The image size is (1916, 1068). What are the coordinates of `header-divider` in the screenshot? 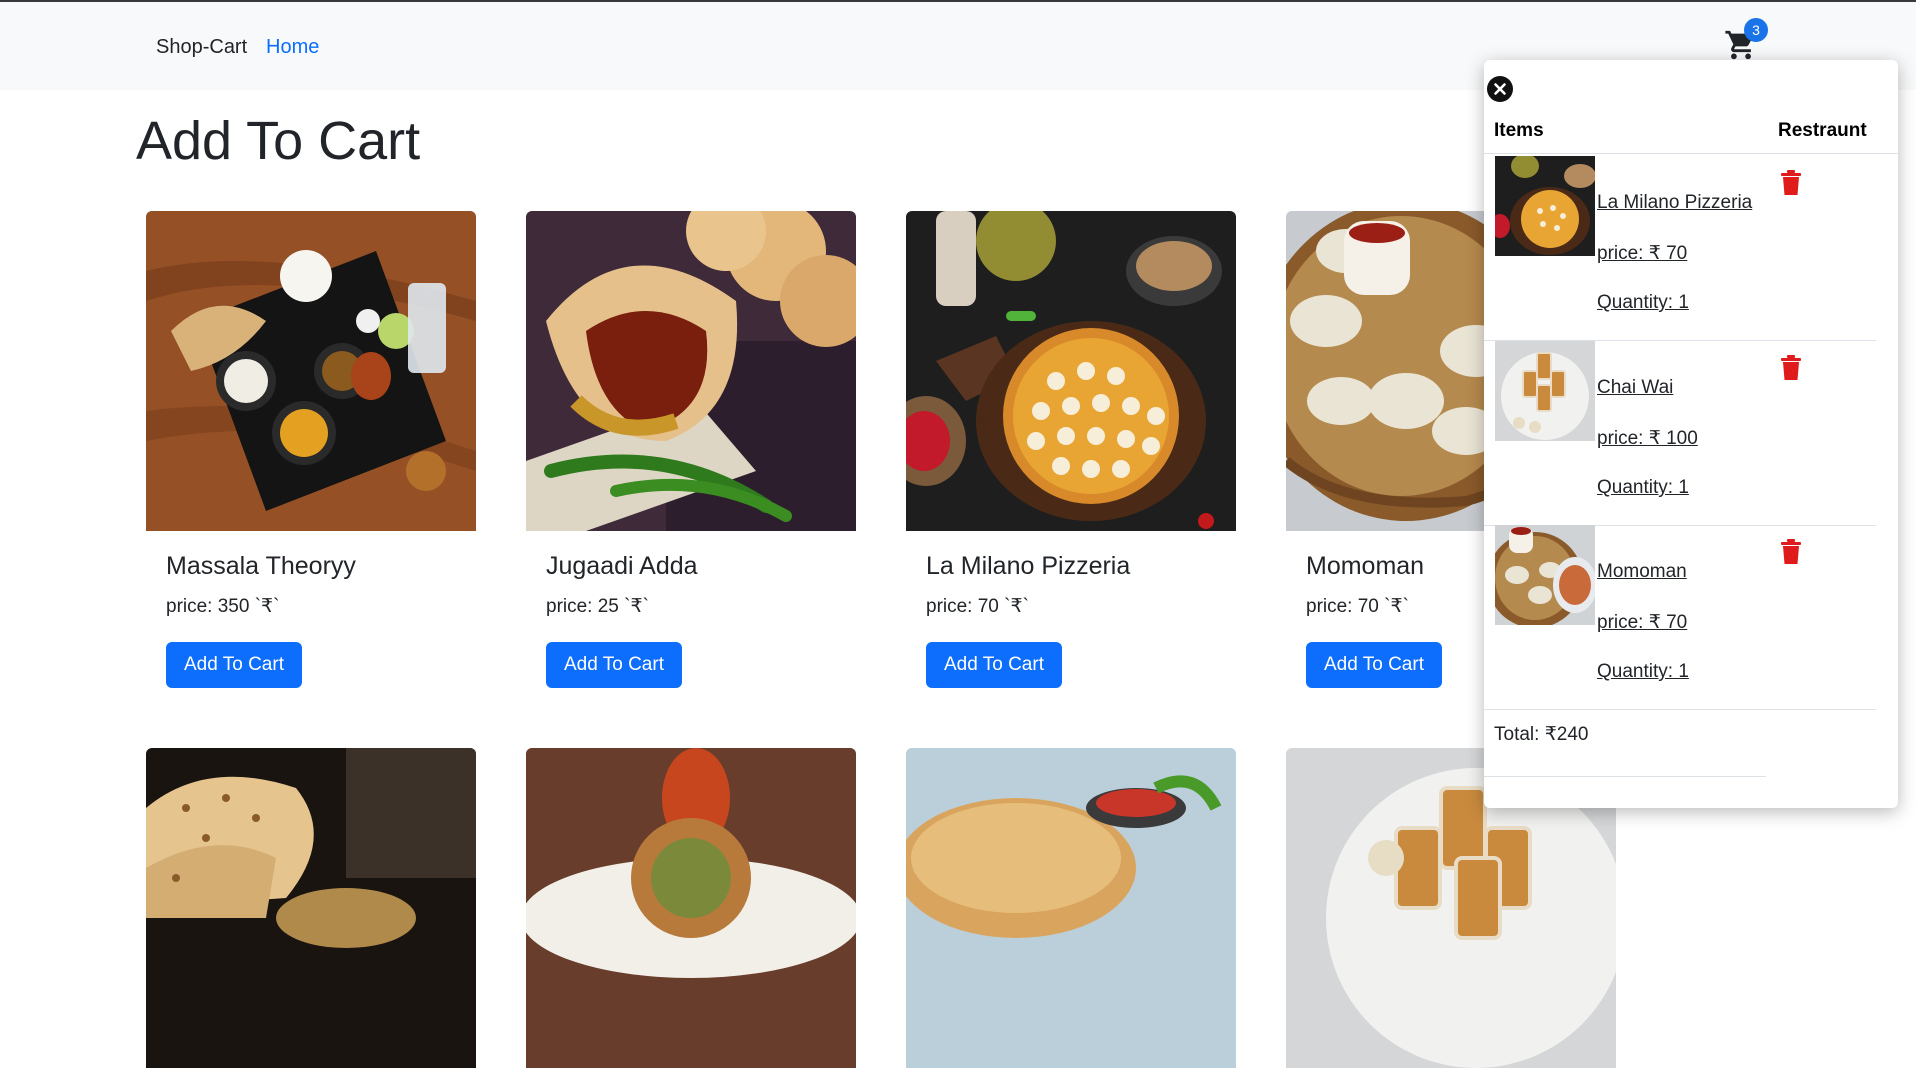 It's located at (1691, 153).